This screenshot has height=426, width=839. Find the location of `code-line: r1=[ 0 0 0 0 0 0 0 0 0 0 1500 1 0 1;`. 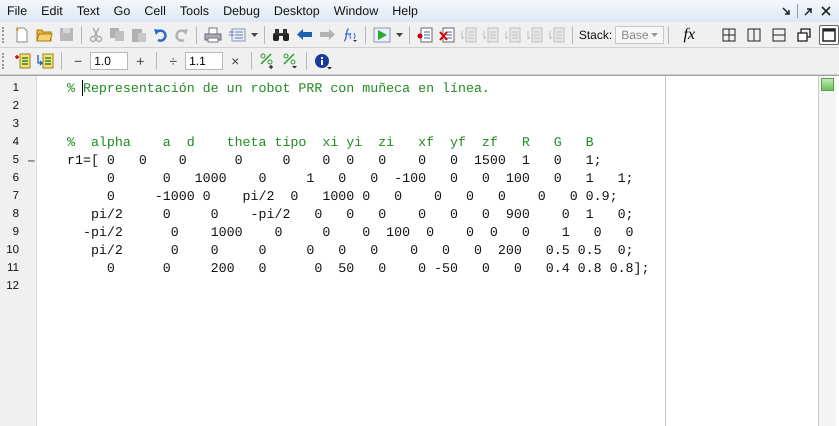

code-line: r1=[ 0 0 0 0 0 0 0 0 0 0 1500 1 0 1; is located at coordinates (334, 160).